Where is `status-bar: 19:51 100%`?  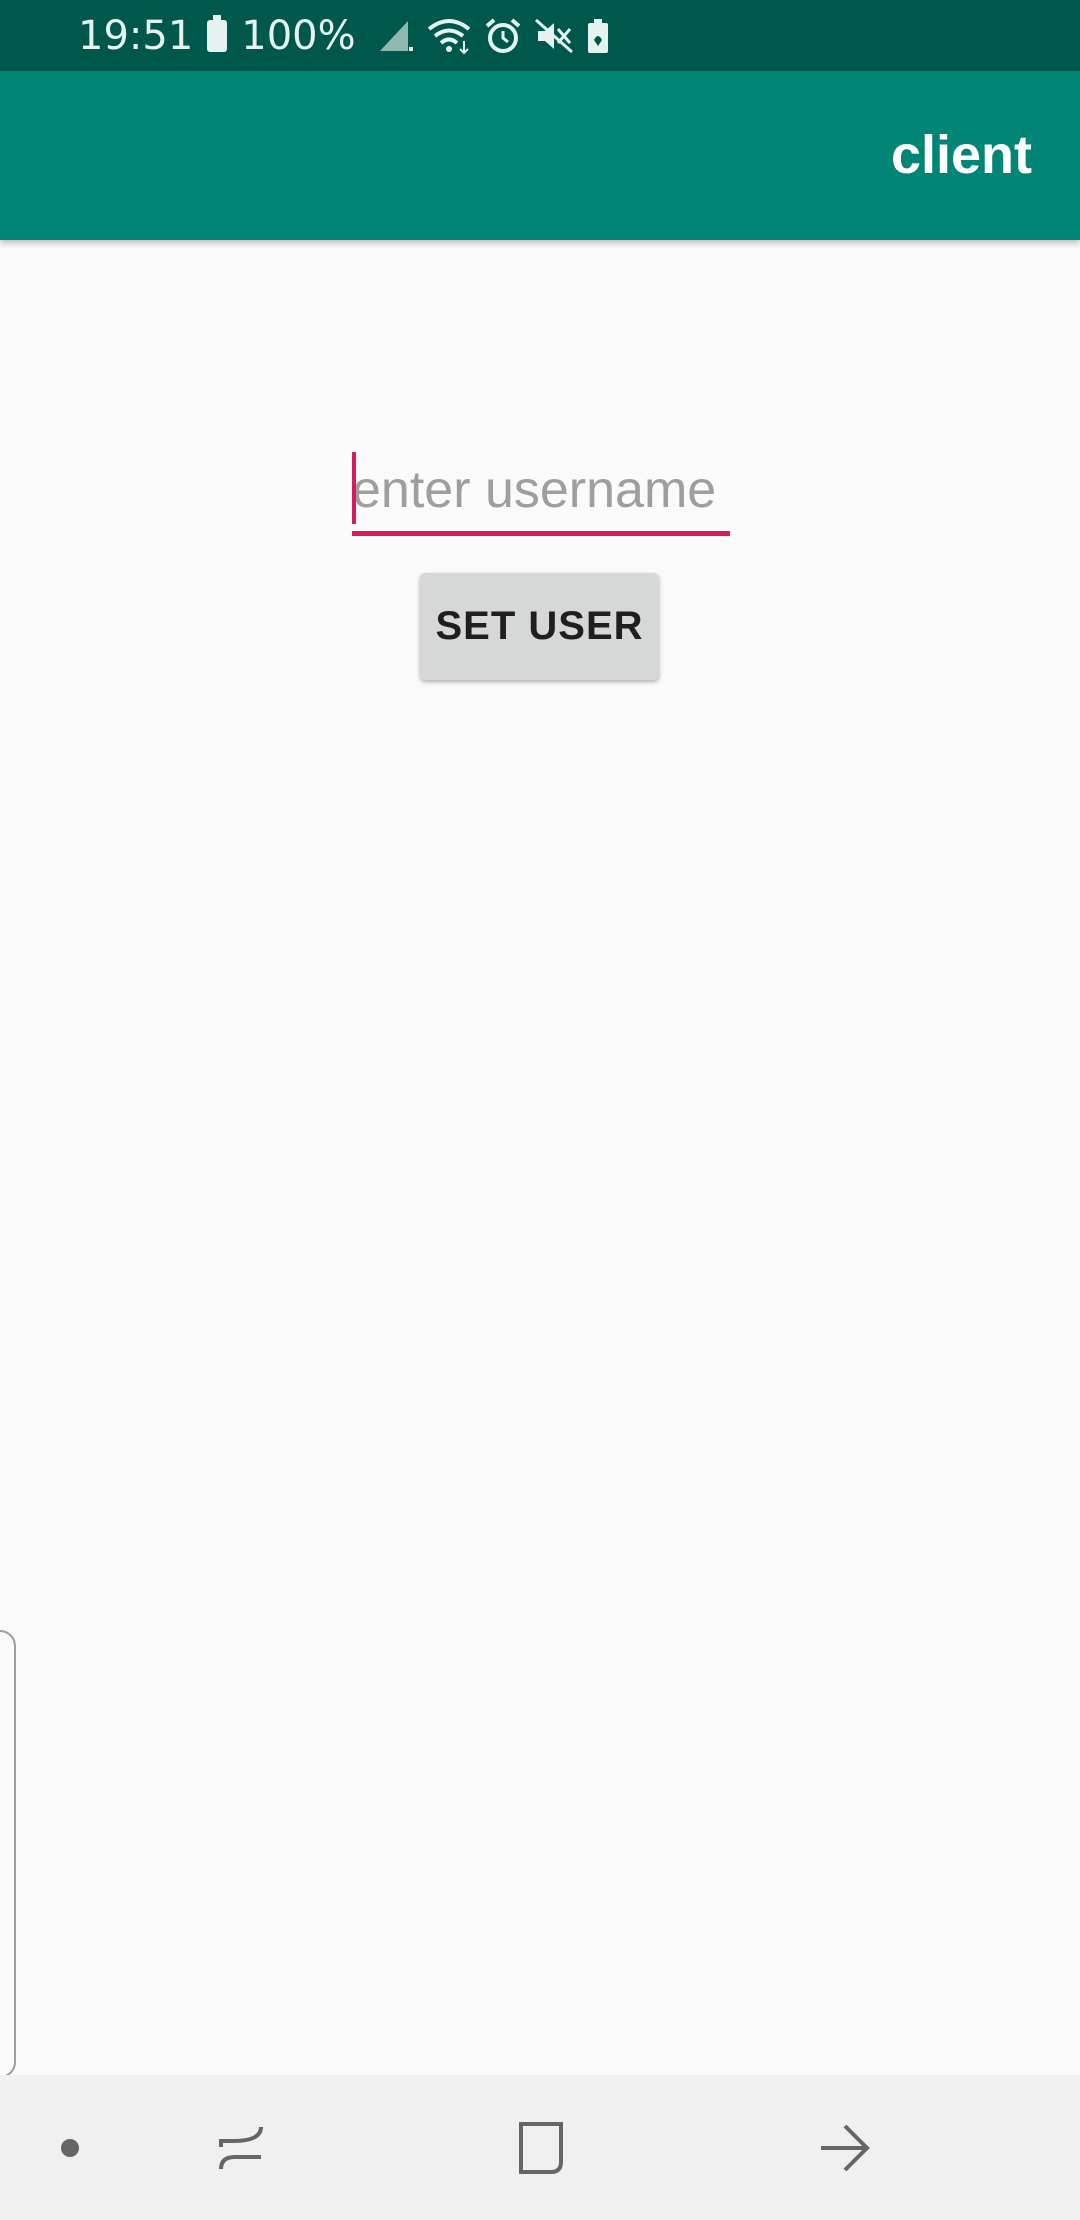 status-bar: 19:51 100% is located at coordinates (540, 35).